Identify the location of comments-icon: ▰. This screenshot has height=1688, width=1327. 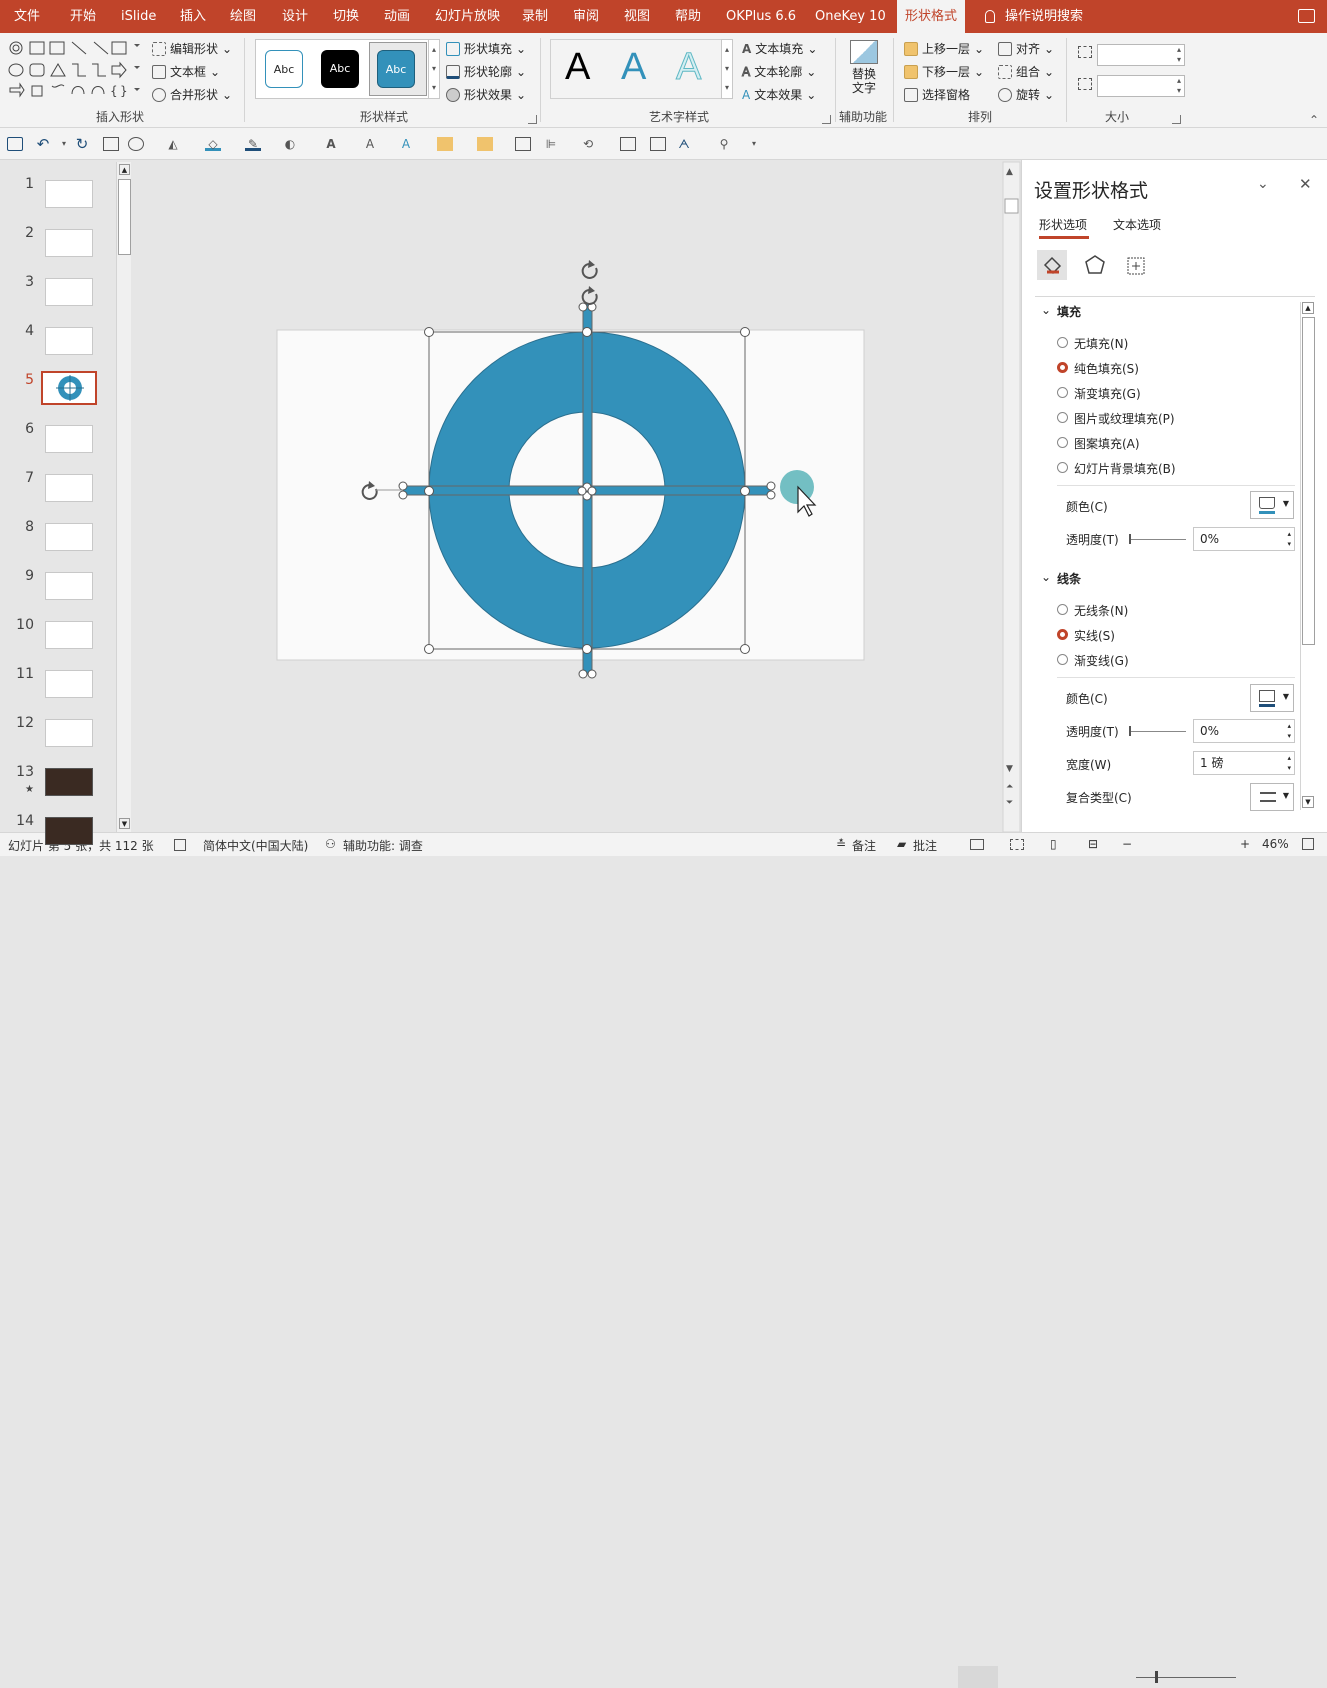
(901, 844).